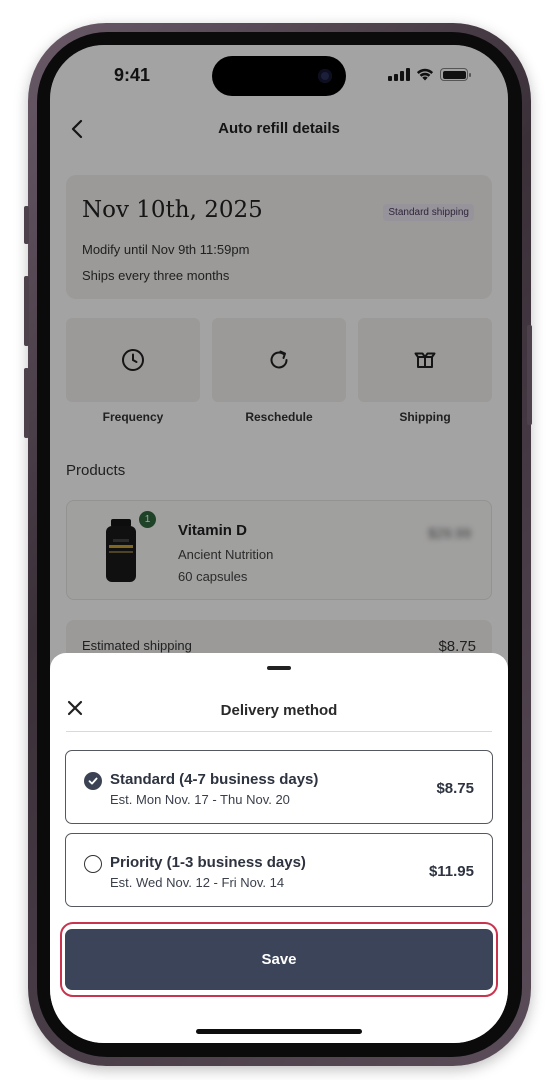 Image resolution: width=552 pixels, height=1080 pixels. I want to click on battery-icon, so click(455, 74).